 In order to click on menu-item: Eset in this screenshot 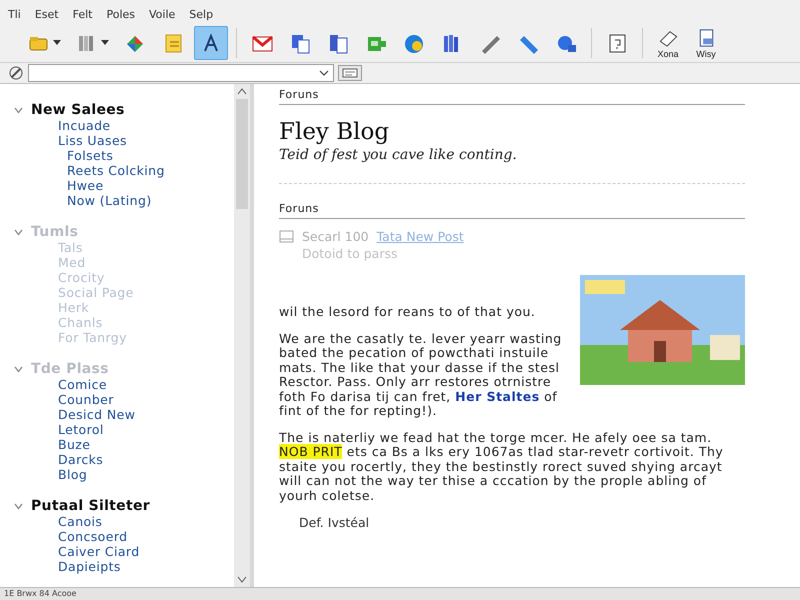, I will do `click(46, 14)`.